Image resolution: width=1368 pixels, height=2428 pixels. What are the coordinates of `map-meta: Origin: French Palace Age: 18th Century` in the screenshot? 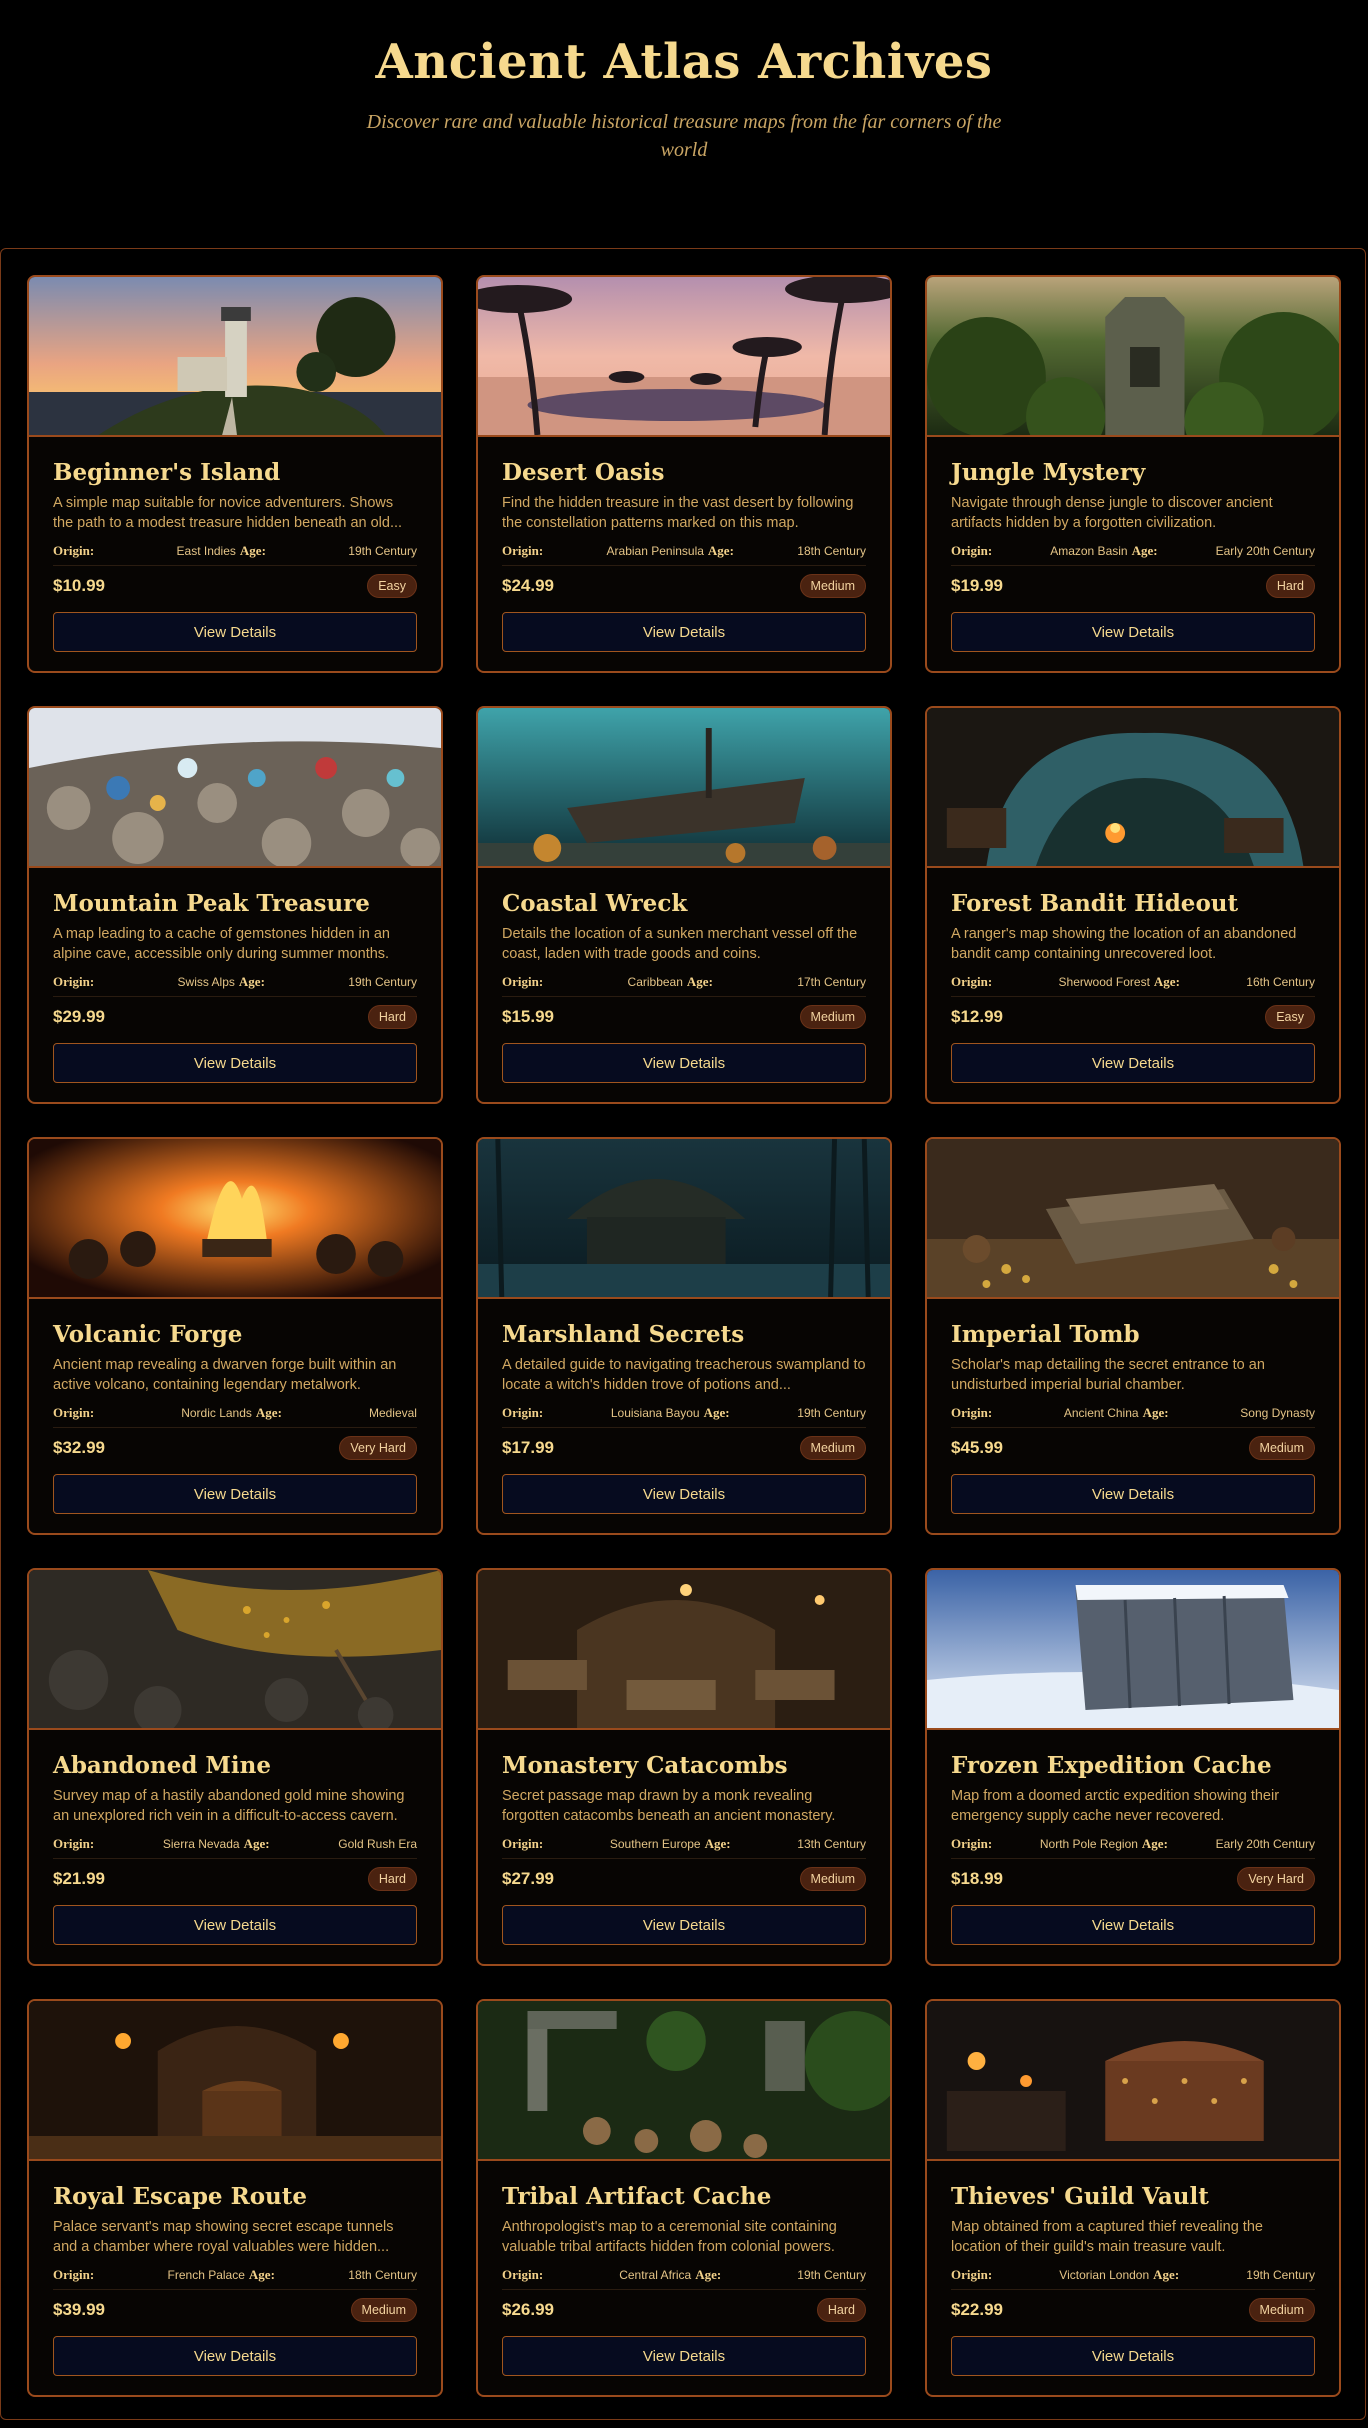 It's located at (235, 2278).